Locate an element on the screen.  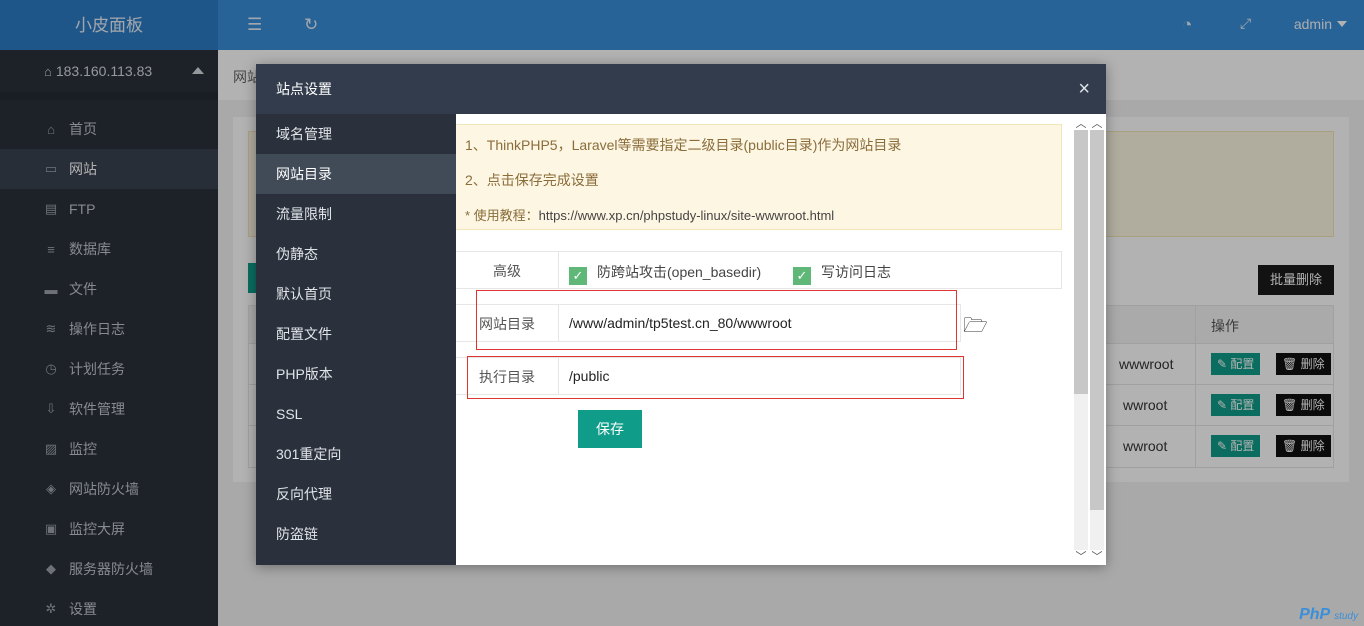
nav-redirect: 301重定向 is located at coordinates (356, 454).